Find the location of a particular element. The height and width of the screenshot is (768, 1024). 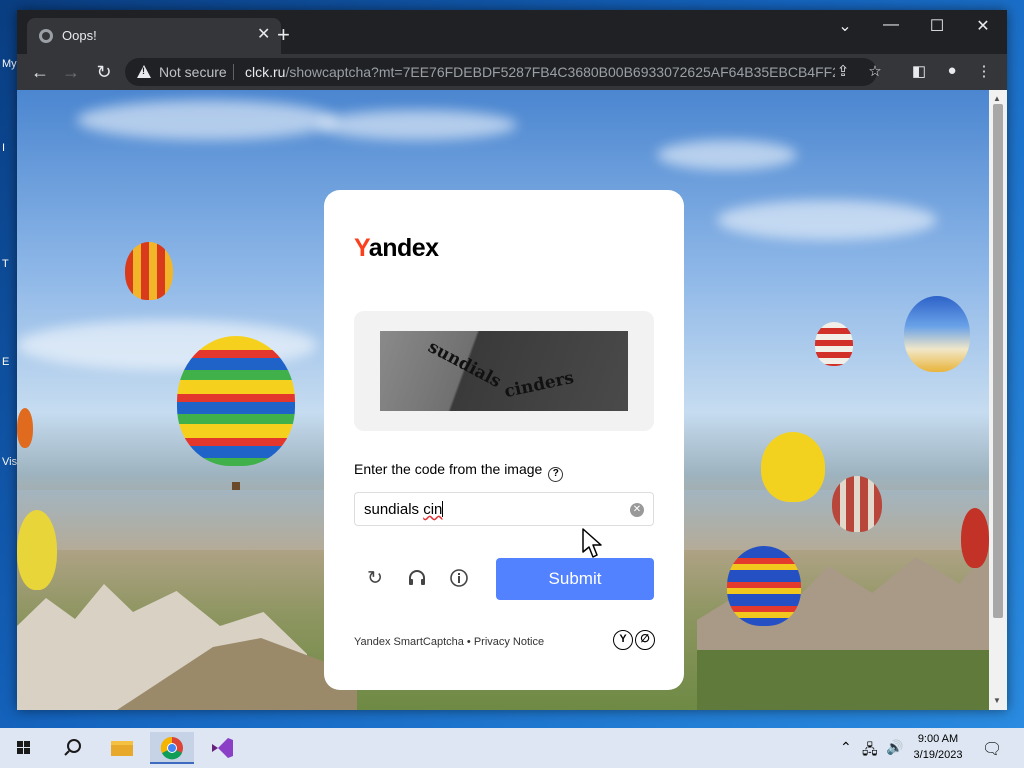

show-hidden-icons-chevron-icon: ⌃ is located at coordinates (846, 747).